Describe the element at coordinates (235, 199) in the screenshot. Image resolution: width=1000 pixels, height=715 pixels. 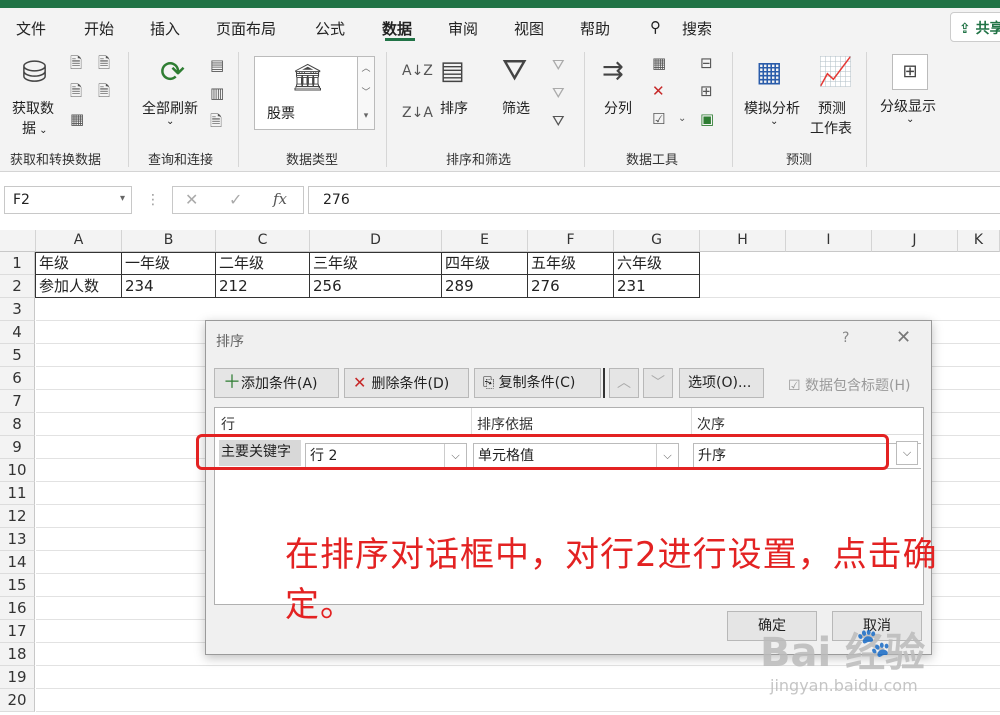
I see `enter-icon: ✓` at that location.